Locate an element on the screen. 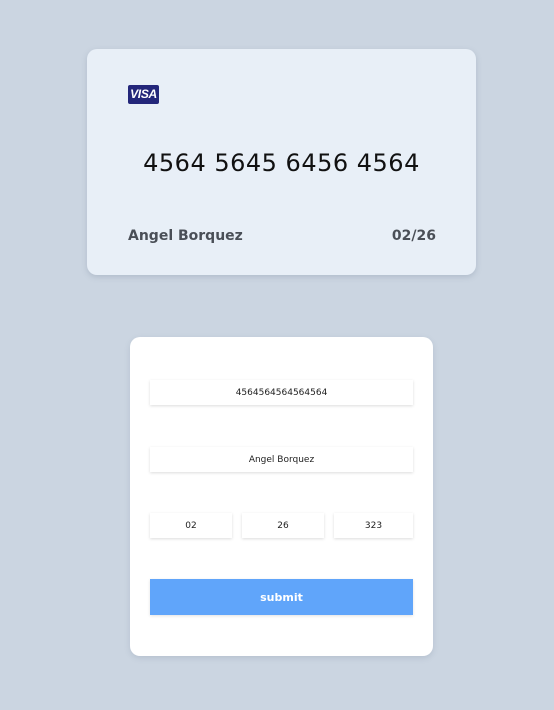  visa-logo-icon: VISA is located at coordinates (143, 94).